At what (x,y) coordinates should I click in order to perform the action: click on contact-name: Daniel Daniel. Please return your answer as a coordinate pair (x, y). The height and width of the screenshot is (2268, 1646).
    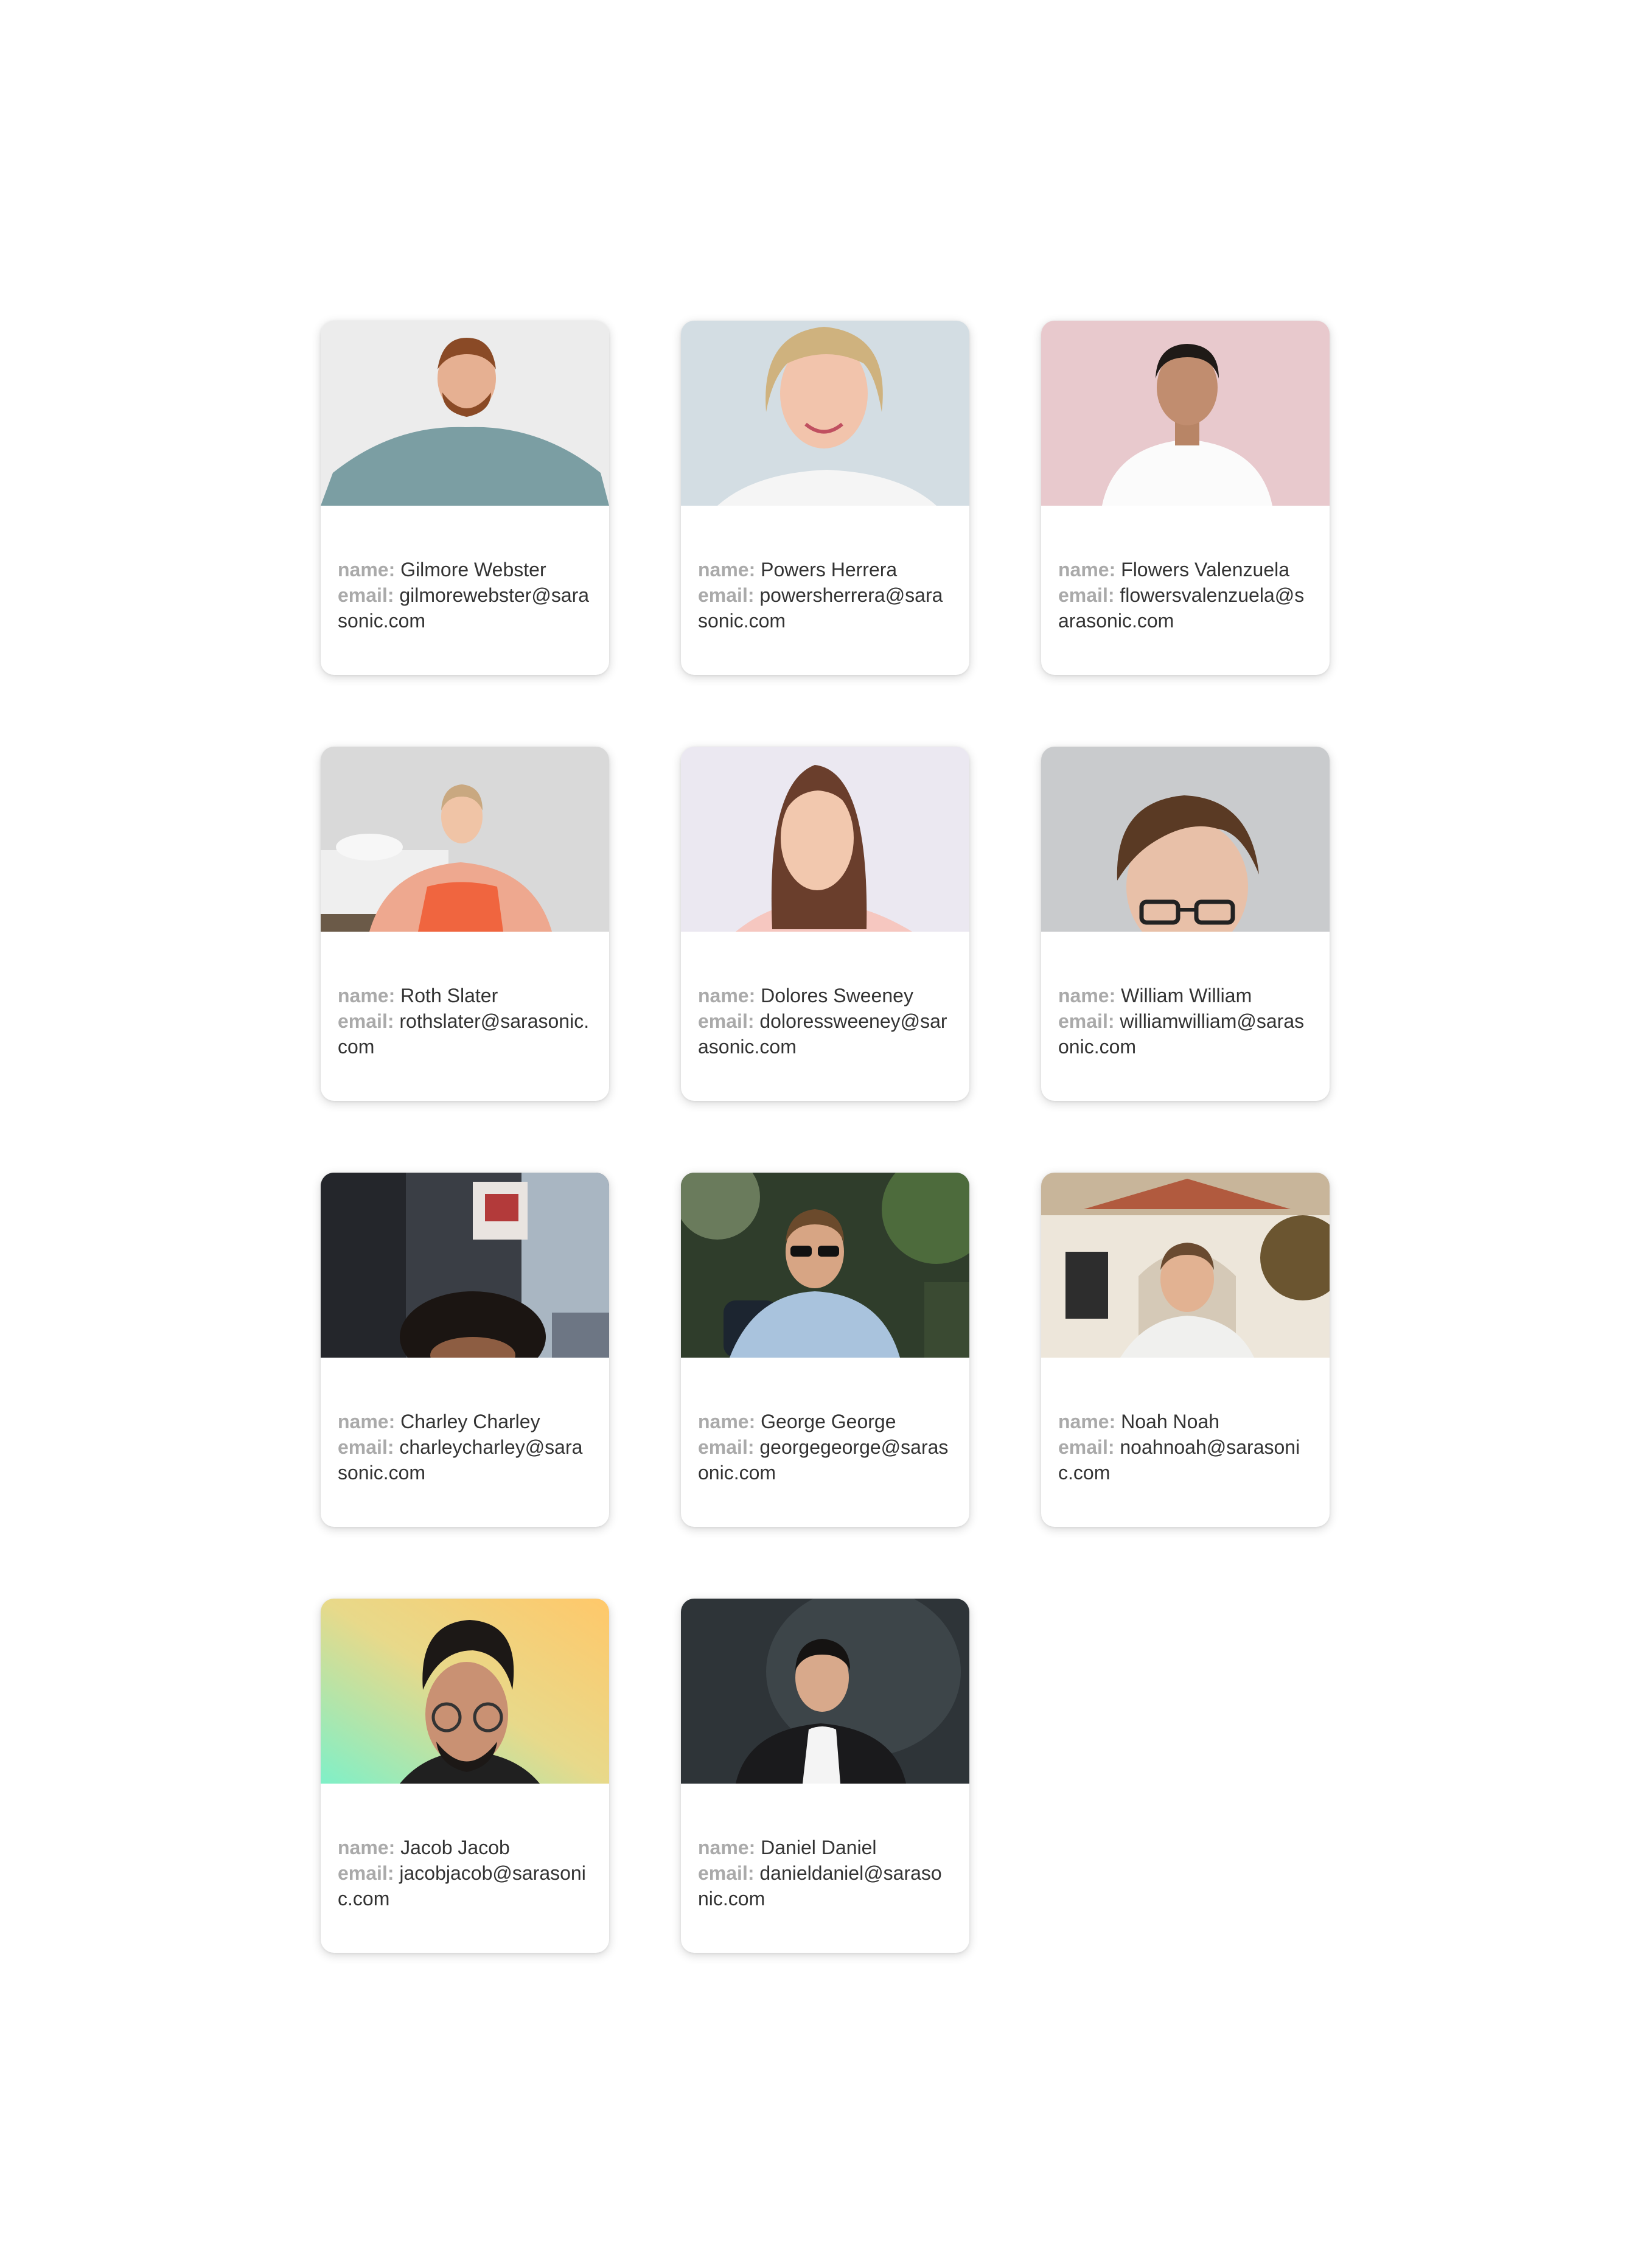
    Looking at the image, I should click on (819, 1847).